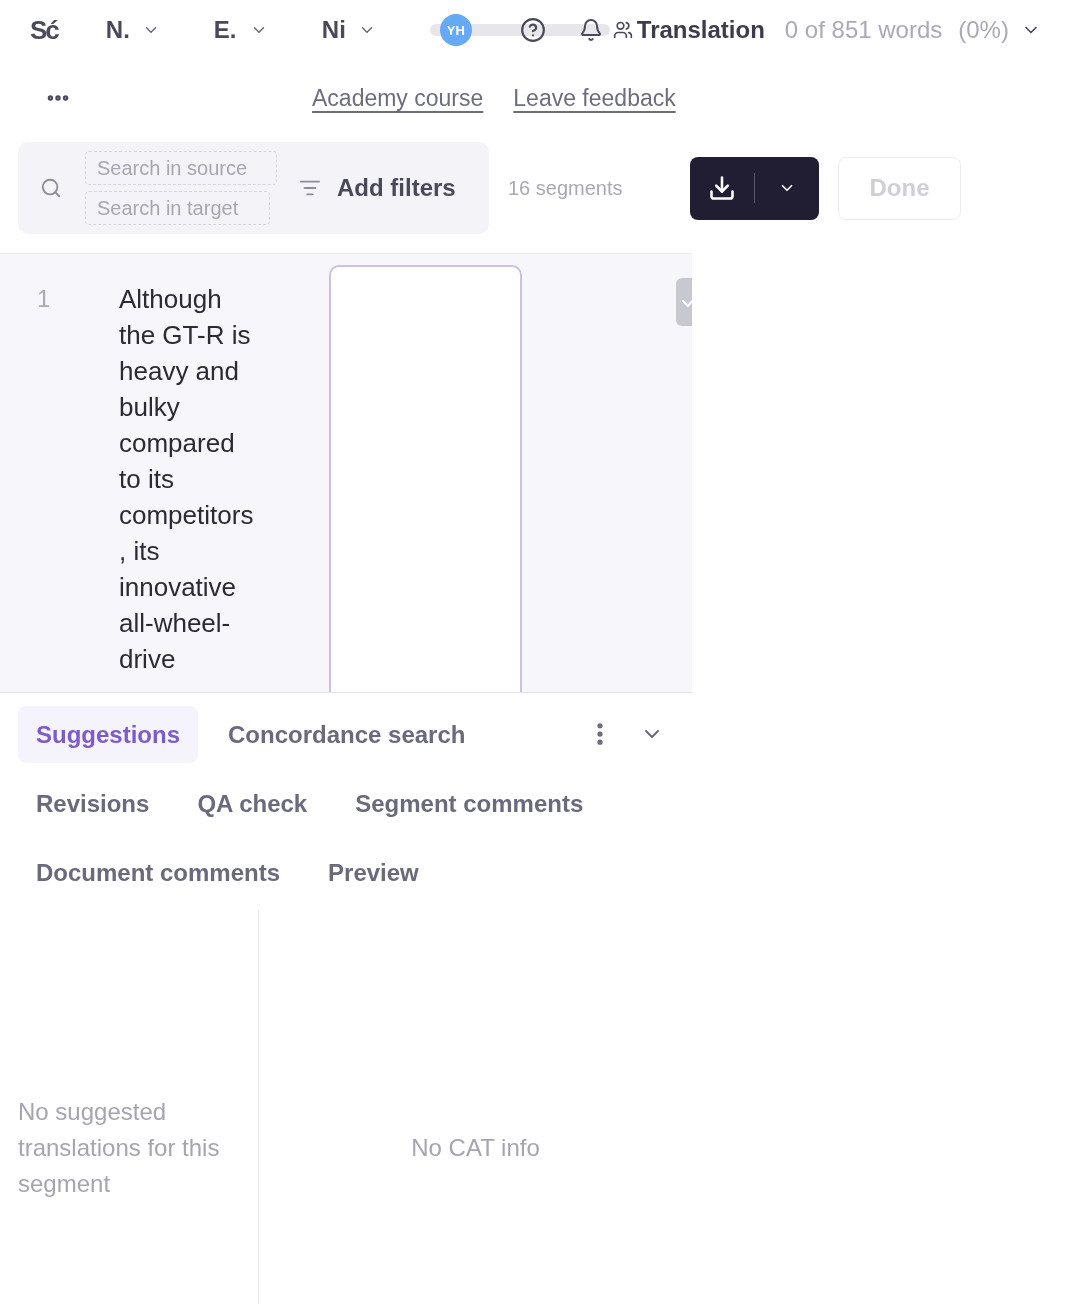 Image resolution: width=1080 pixels, height=1304 pixels. I want to click on search-field: Search in source, so click(181, 168).